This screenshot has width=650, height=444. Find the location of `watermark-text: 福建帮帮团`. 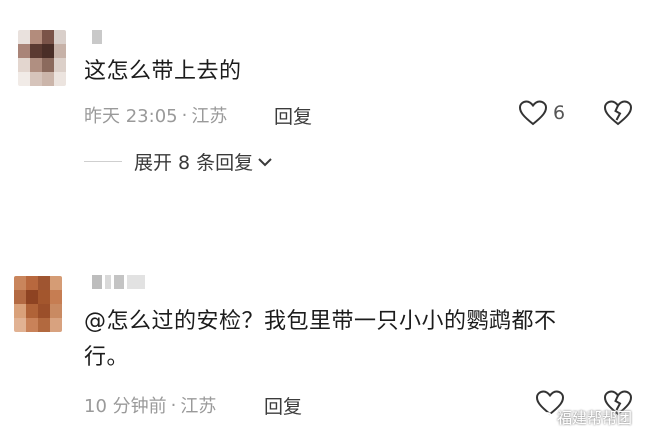

watermark-text: 福建帮帮团 is located at coordinates (594, 418).